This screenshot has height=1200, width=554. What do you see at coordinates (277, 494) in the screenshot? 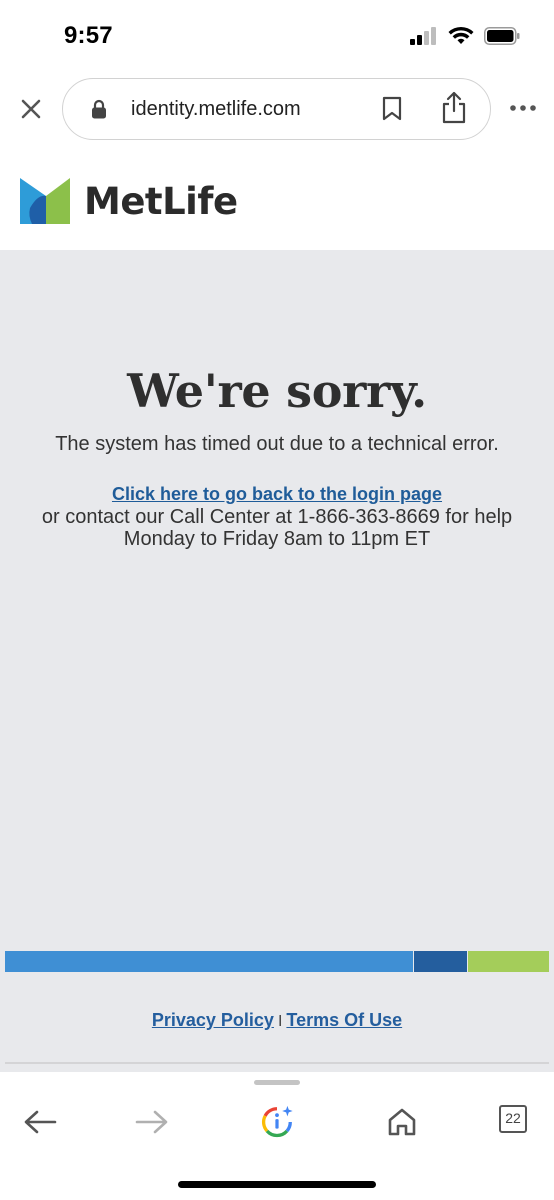
I see `login-page-link: Click here to go back to the login page` at bounding box center [277, 494].